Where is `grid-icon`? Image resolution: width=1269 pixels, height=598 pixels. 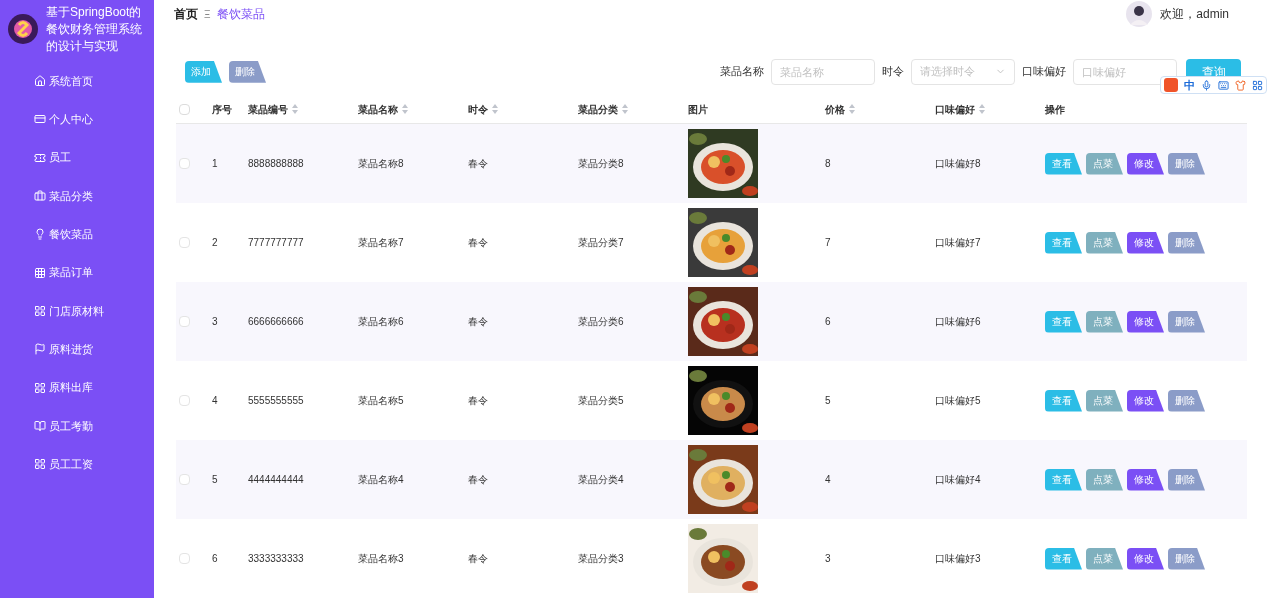 grid-icon is located at coordinates (1257, 85).